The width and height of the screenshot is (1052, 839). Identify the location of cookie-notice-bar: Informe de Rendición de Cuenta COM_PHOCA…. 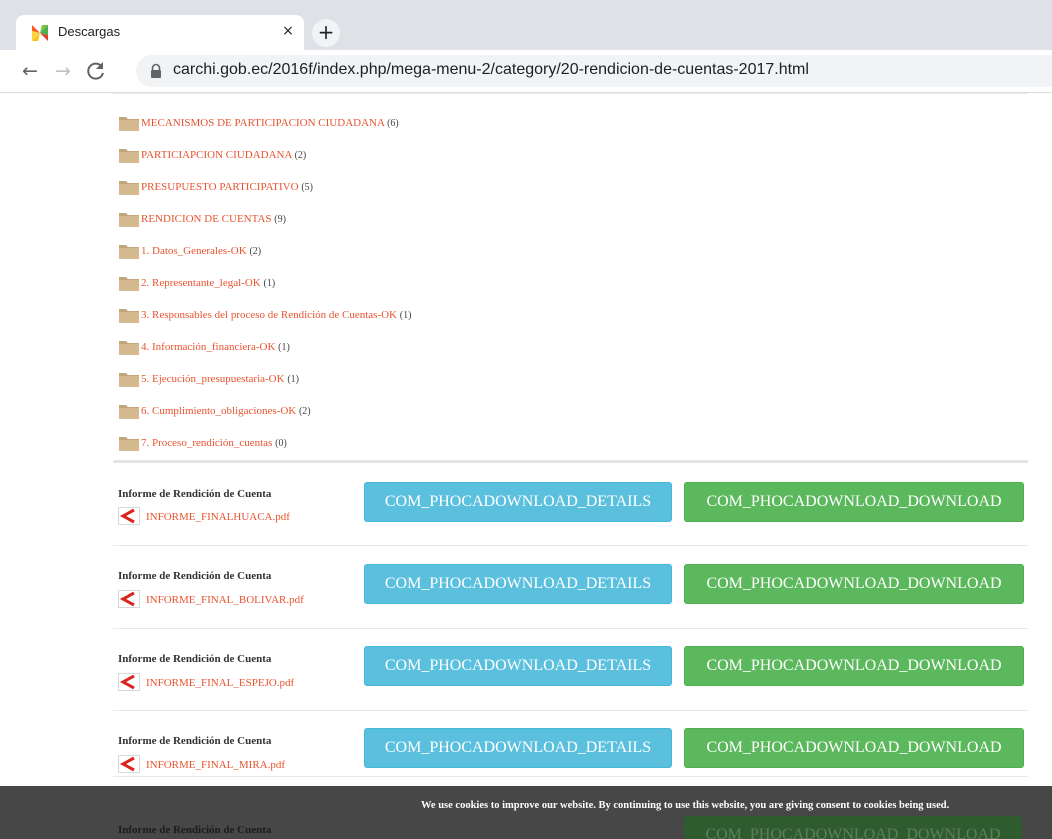
(526, 812).